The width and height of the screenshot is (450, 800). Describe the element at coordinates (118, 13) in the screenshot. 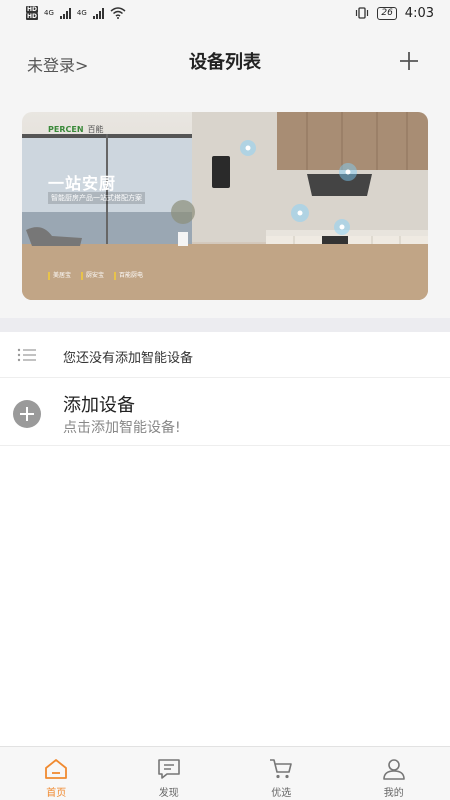

I see `wifi-icon` at that location.